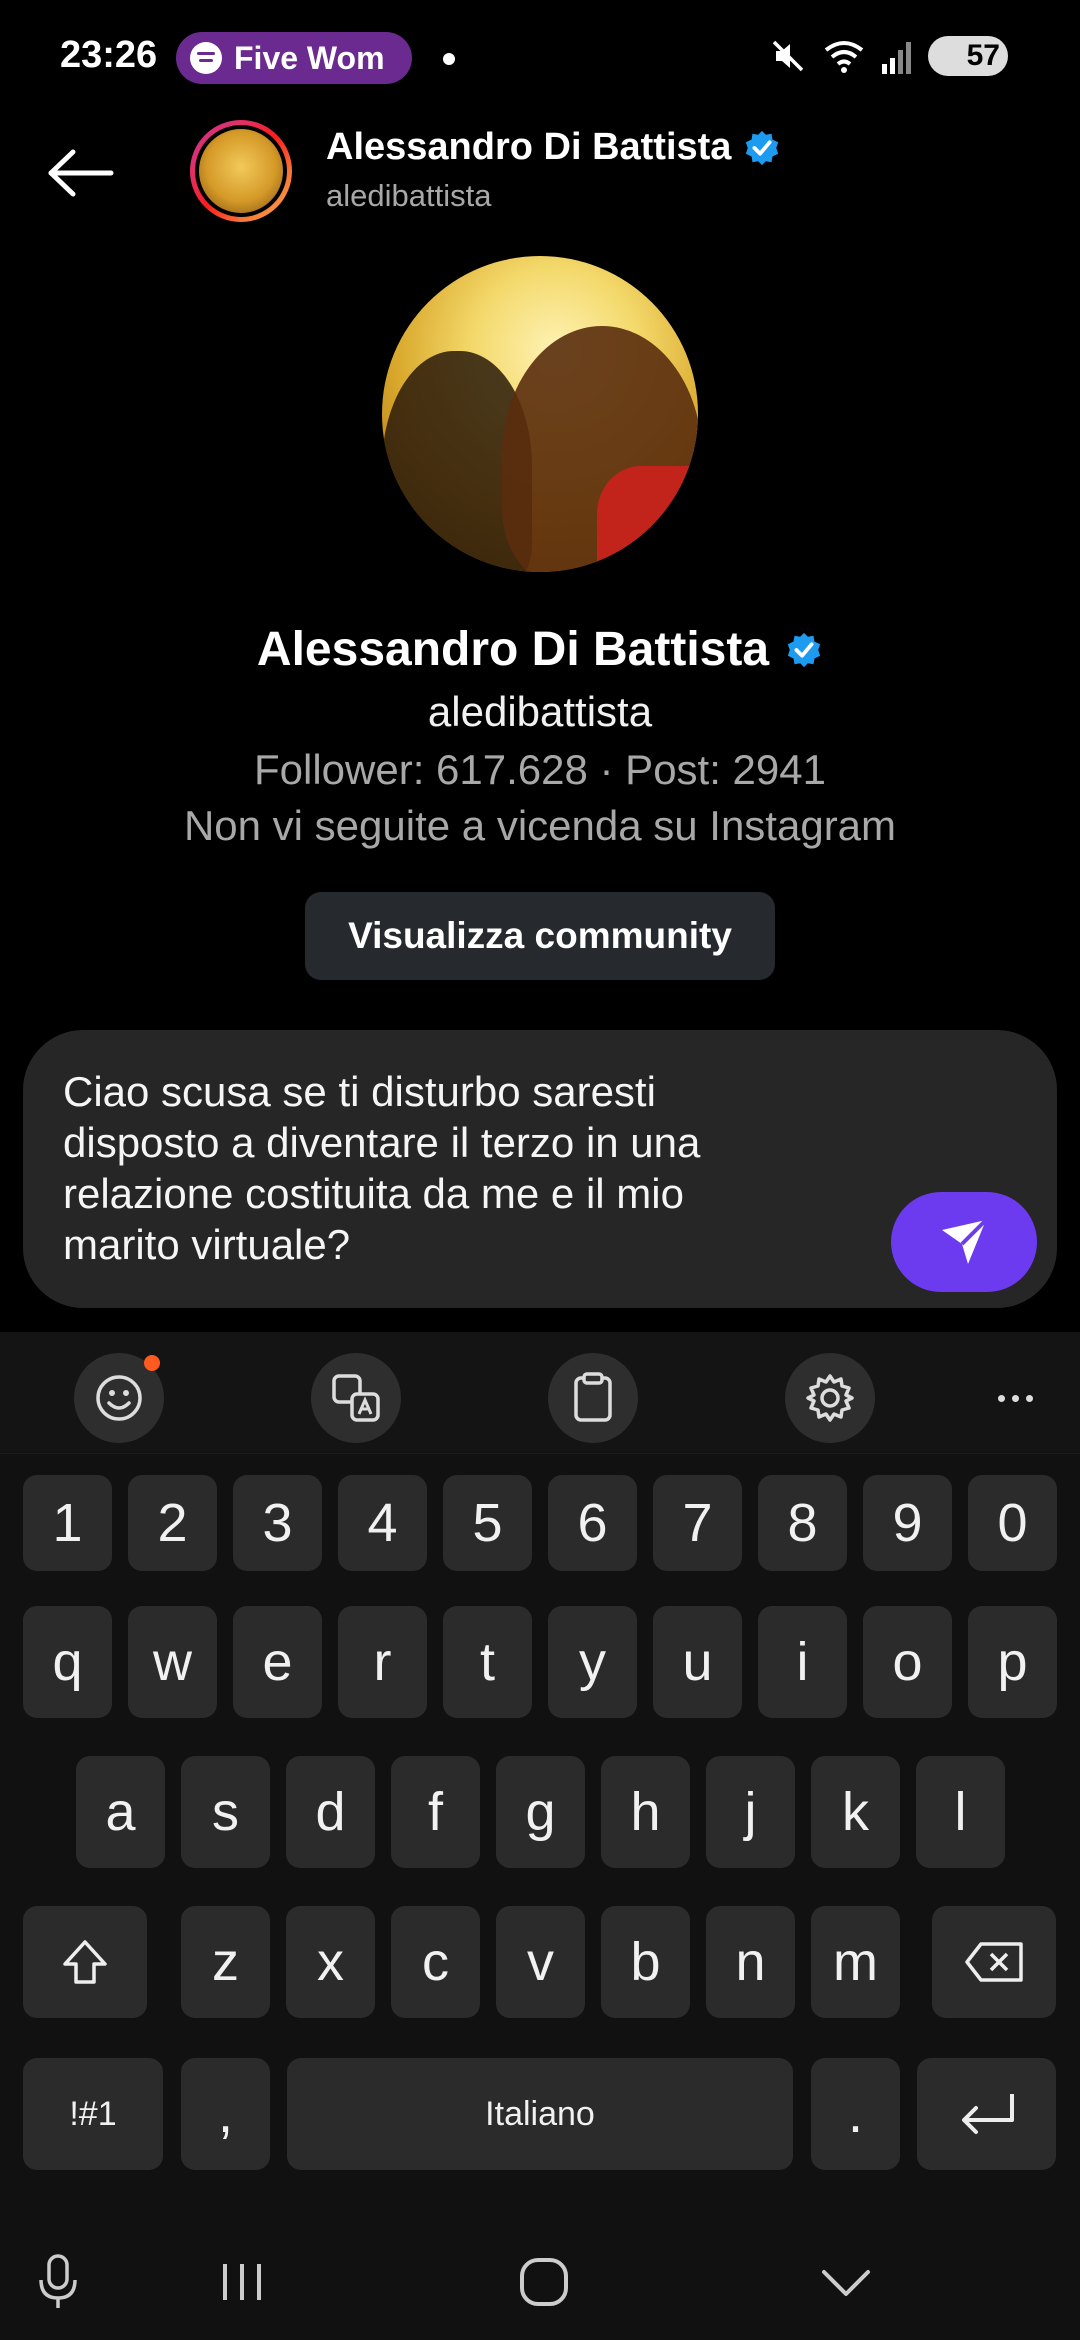 Image resolution: width=1080 pixels, height=2340 pixels. What do you see at coordinates (529, 147) in the screenshot?
I see `header-name: Alessandro Di Battista` at bounding box center [529, 147].